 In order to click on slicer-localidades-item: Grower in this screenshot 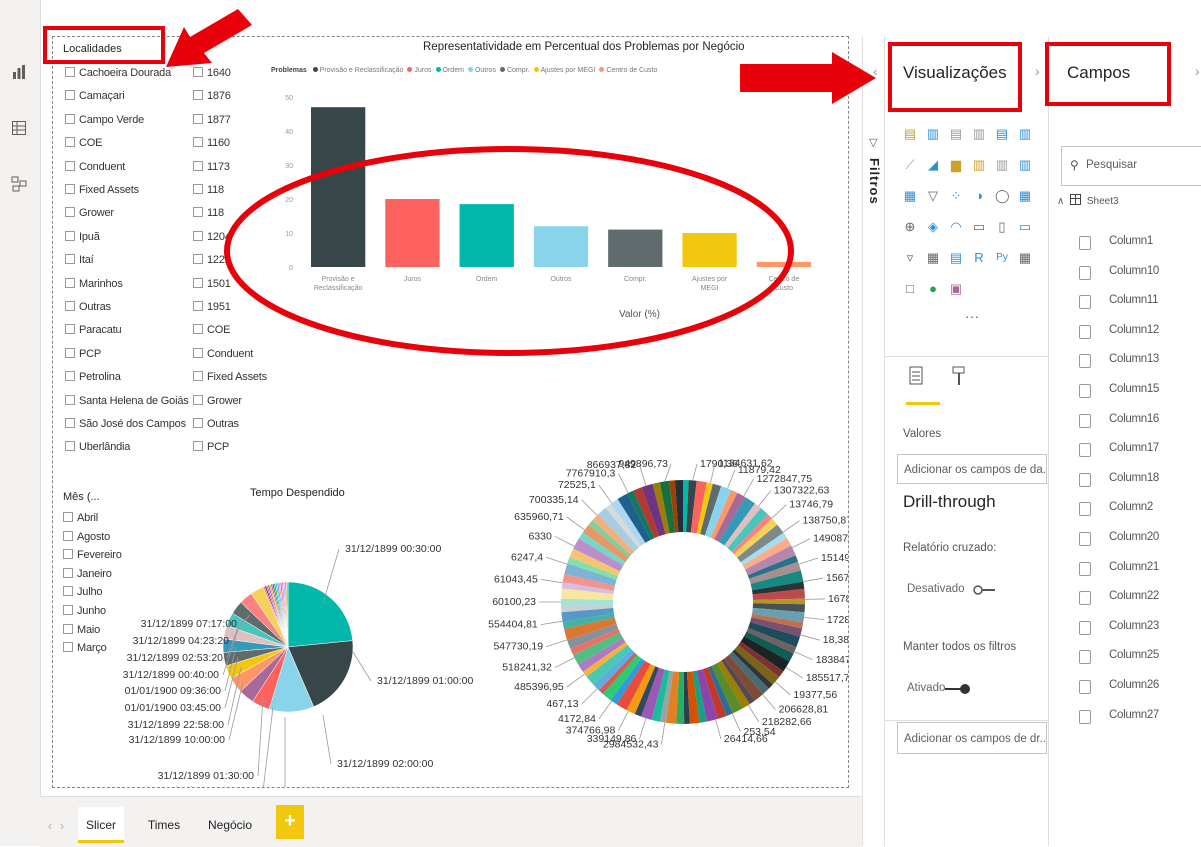, I will do `click(89, 213)`.